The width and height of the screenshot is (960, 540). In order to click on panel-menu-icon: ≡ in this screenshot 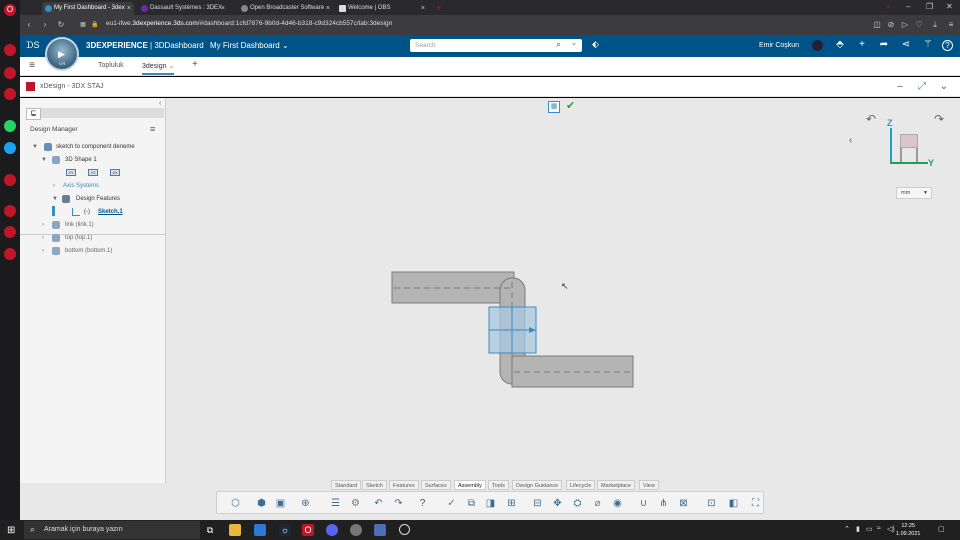, I will do `click(152, 129)`.